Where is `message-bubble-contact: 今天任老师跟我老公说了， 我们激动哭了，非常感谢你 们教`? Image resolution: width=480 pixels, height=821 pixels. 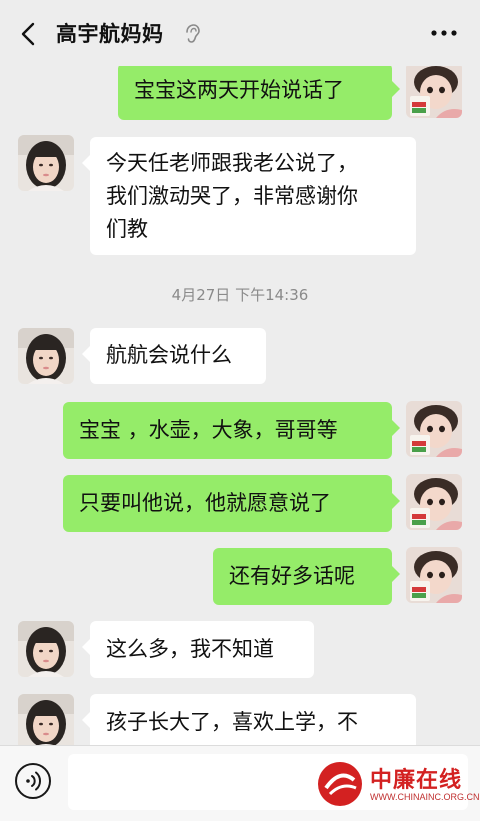 message-bubble-contact: 今天任老师跟我老公说了， 我们激动哭了，非常感谢你 们教 is located at coordinates (249, 196).